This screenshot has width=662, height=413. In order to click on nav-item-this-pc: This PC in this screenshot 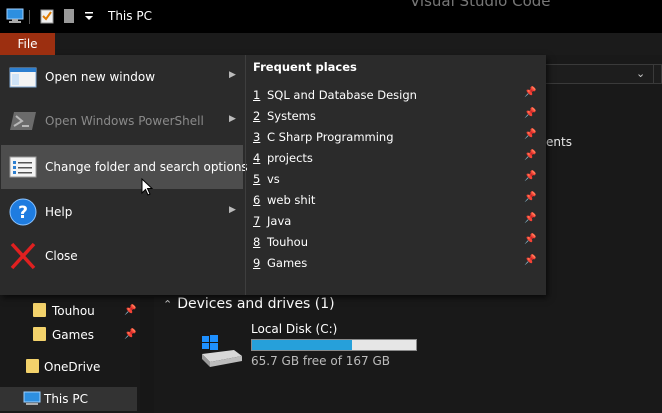, I will do `click(66, 399)`.